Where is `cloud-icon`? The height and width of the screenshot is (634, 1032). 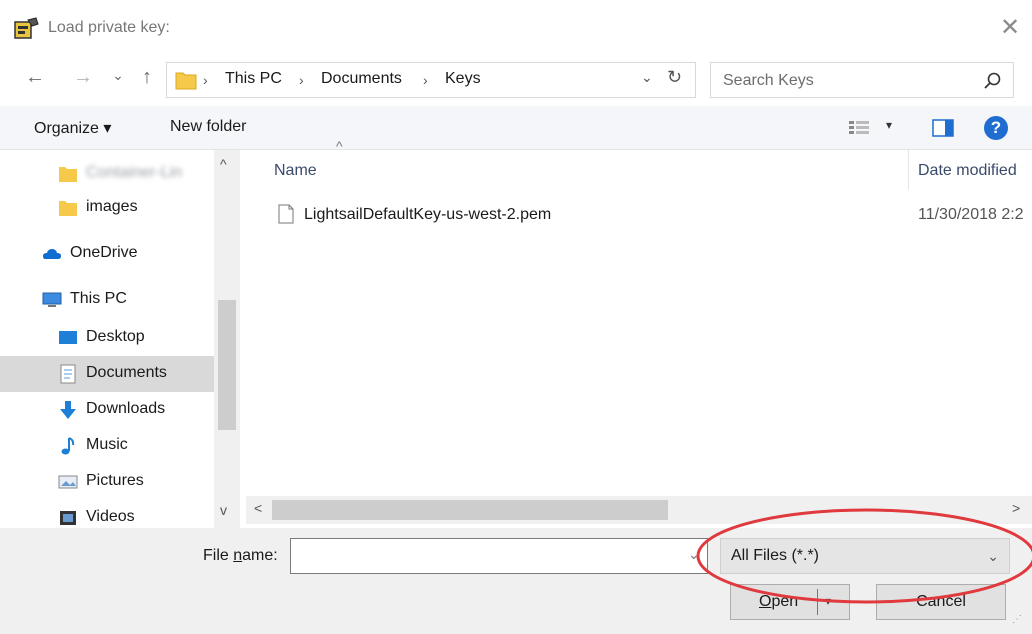 cloud-icon is located at coordinates (52, 254).